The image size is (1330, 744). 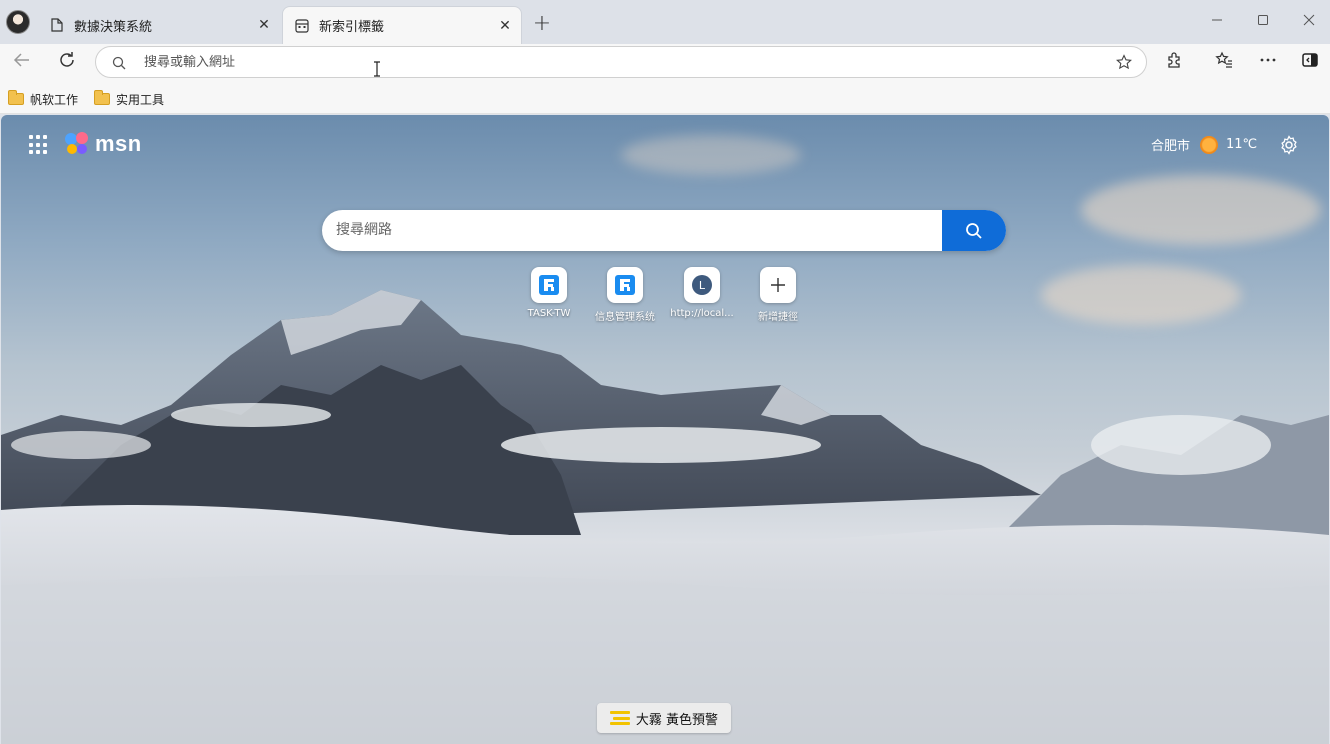 What do you see at coordinates (1124, 64) in the screenshot?
I see `favorite-star-icon` at bounding box center [1124, 64].